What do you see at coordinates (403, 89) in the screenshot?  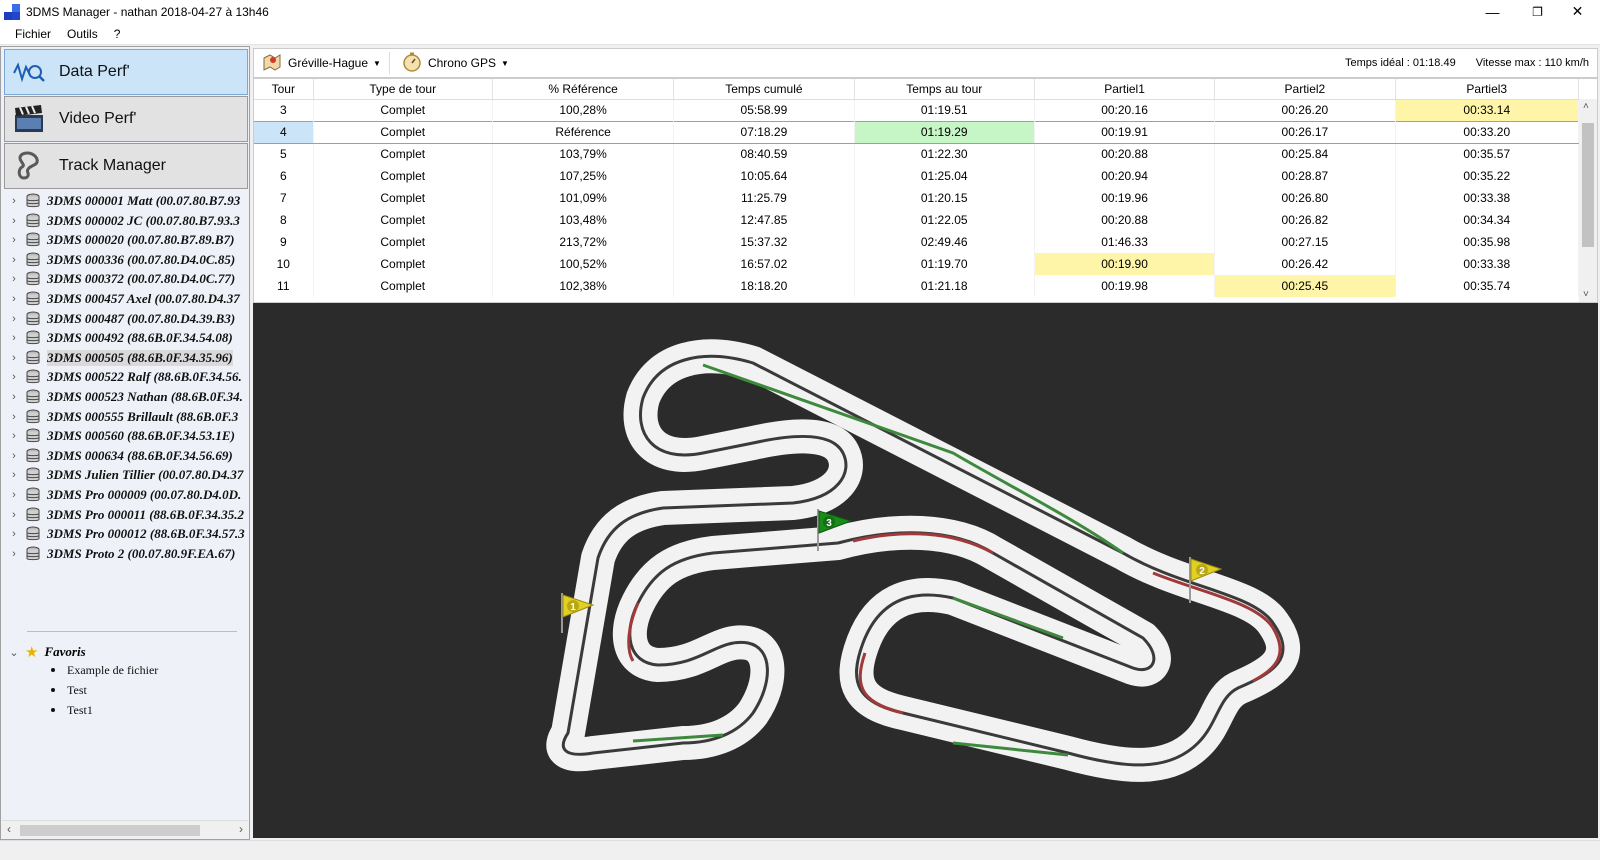 I see `column-header: Type de tour` at bounding box center [403, 89].